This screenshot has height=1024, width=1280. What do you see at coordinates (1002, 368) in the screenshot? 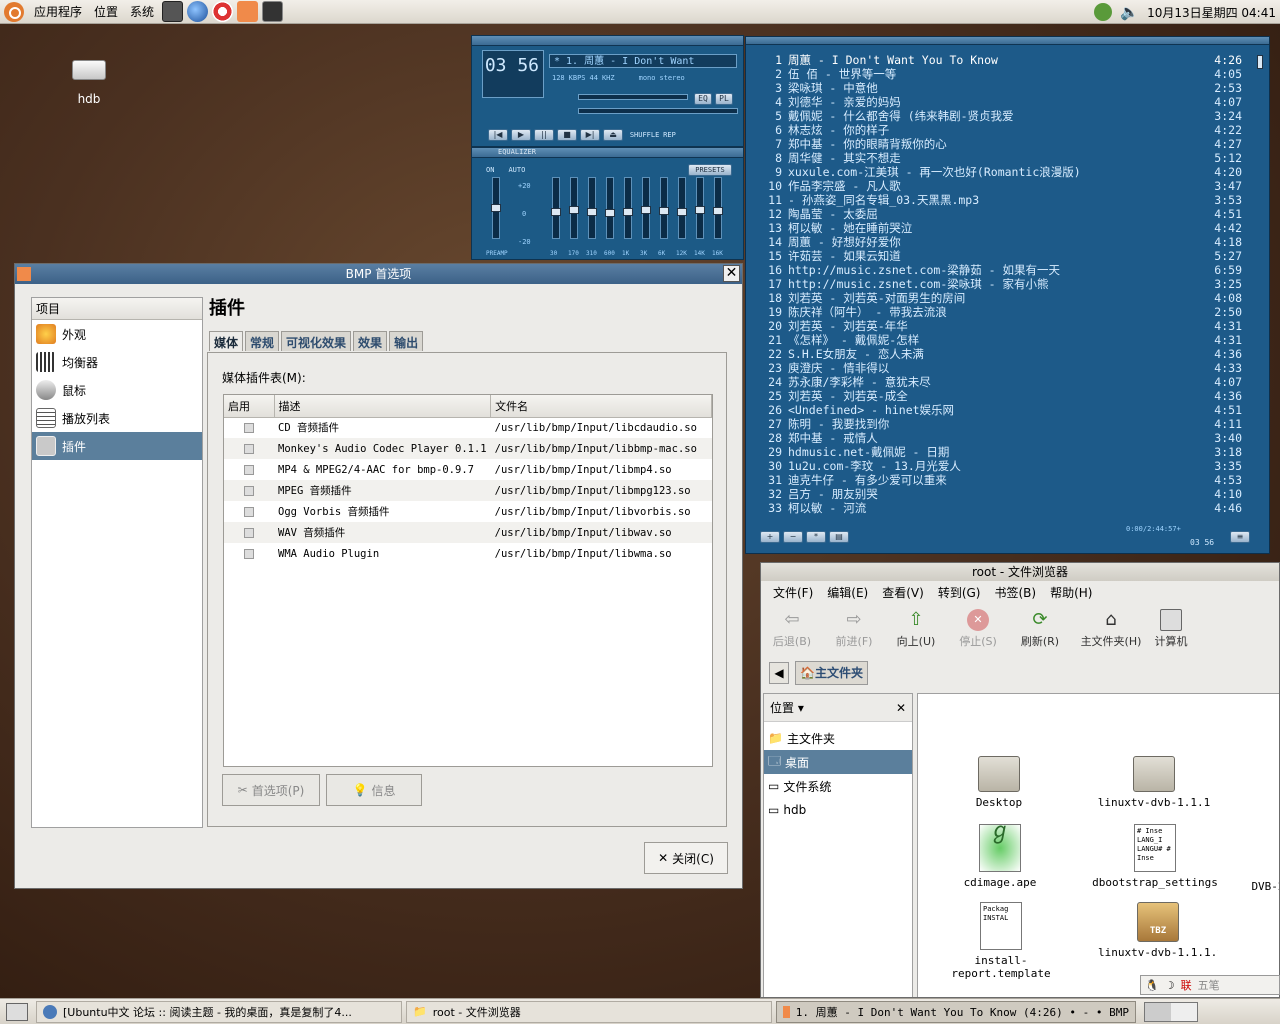
I see `playlist-row: 23 庾澄庆 - 情非得以 4:33` at bounding box center [1002, 368].